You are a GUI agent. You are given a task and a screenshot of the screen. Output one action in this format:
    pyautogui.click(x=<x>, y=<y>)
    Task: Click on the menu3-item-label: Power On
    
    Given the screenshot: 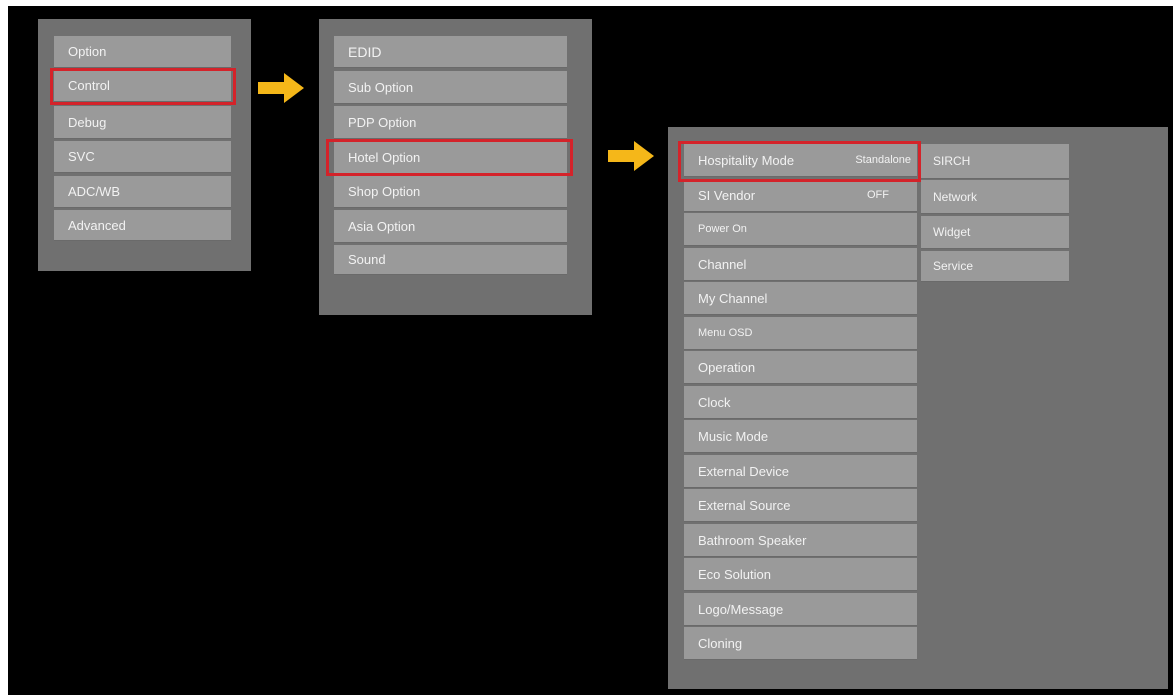 What is the action you would take?
    pyautogui.click(x=722, y=228)
    